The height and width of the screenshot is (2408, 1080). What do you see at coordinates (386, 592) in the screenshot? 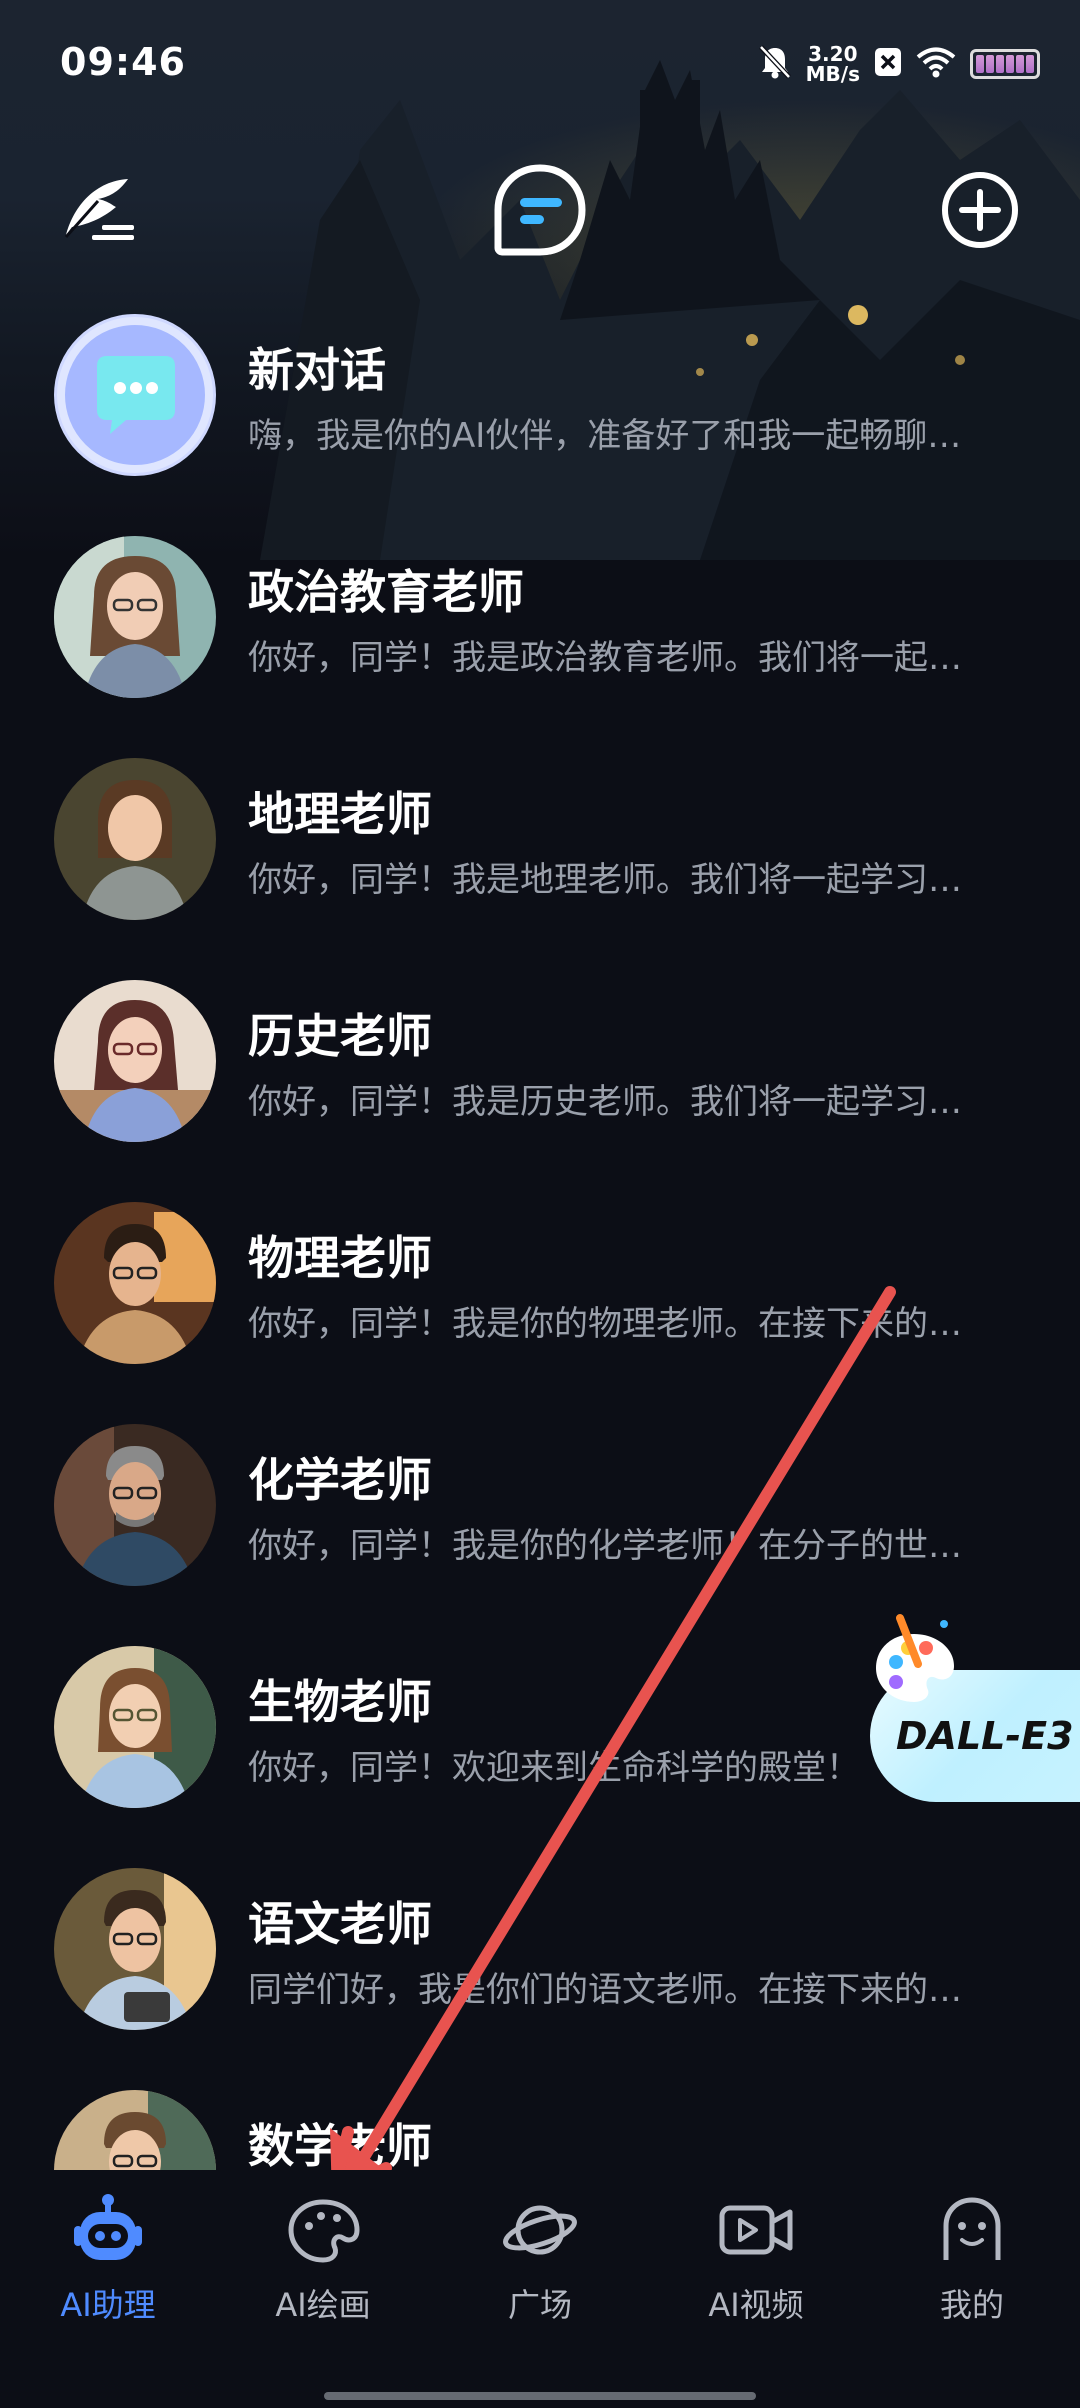
I see `chat-name: 政治教育老师` at bounding box center [386, 592].